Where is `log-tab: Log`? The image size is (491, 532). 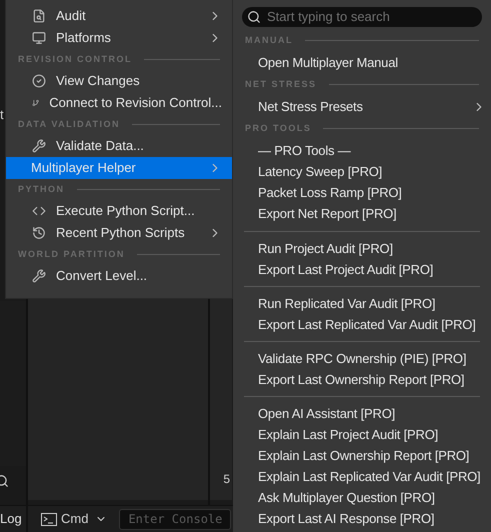 log-tab: Log is located at coordinates (13, 519).